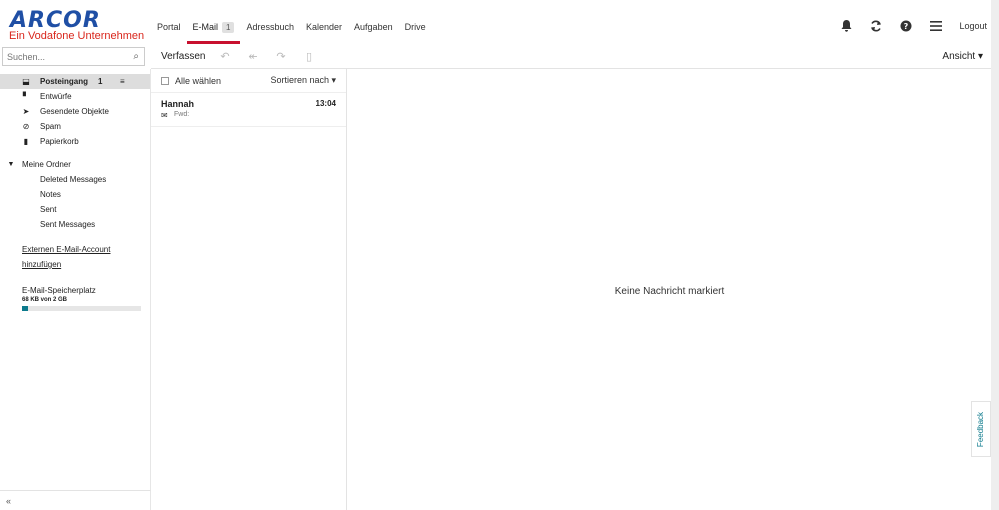  Describe the element at coordinates (198, 81) in the screenshot. I see `select-all-label: Alle wählen` at that location.